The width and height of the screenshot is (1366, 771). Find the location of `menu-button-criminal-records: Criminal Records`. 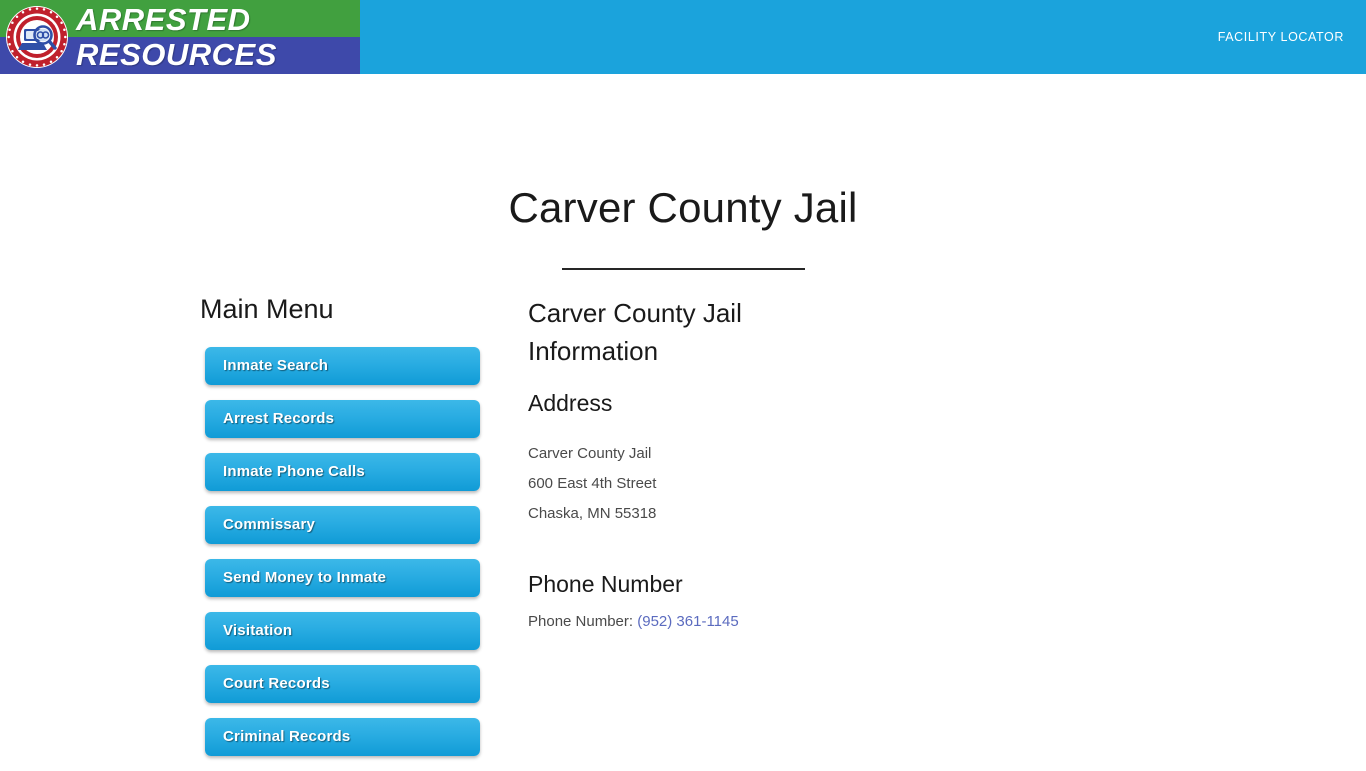

menu-button-criminal-records: Criminal Records is located at coordinates (342, 737).